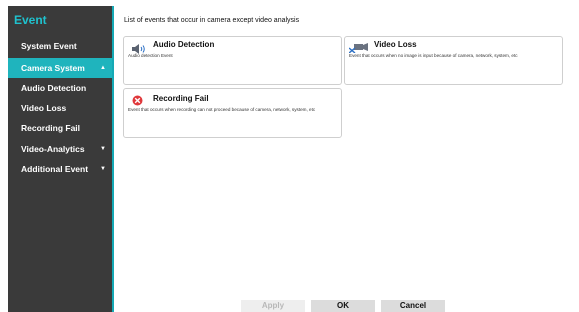 The height and width of the screenshot is (312, 579). I want to click on sidebar-title: Event, so click(30, 20).